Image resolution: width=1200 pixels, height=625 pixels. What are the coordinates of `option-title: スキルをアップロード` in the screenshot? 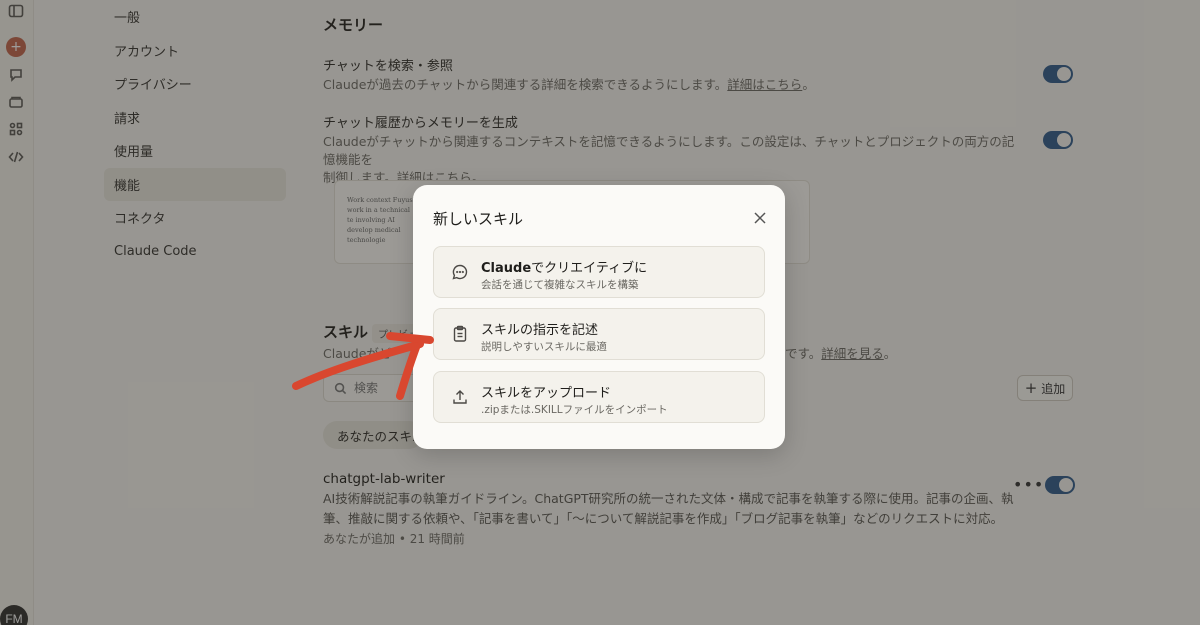 It's located at (546, 391).